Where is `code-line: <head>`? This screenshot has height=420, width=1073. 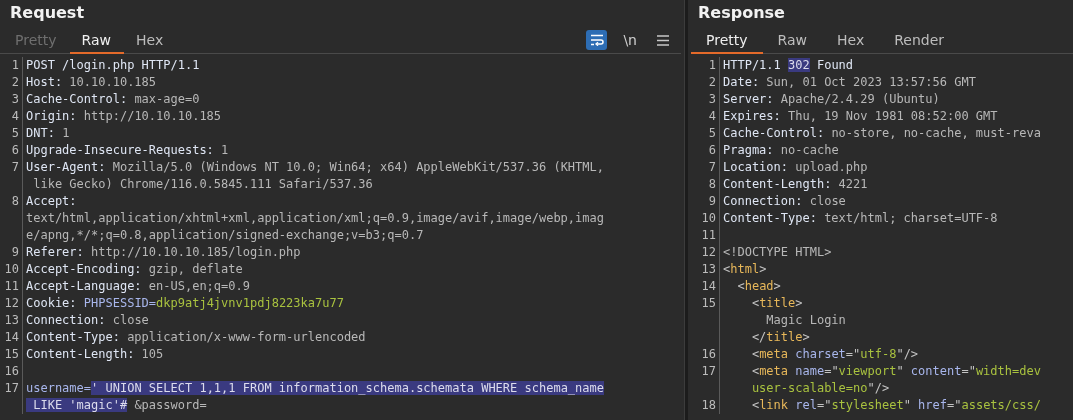
code-line: <head> is located at coordinates (758, 286).